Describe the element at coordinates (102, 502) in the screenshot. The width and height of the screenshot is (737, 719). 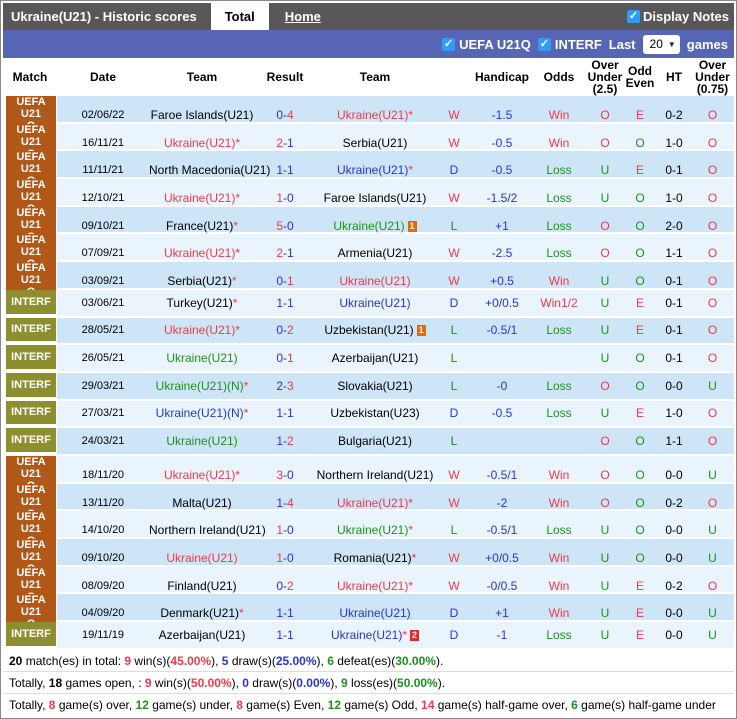
I see `date-cell: 13/11/20` at that location.